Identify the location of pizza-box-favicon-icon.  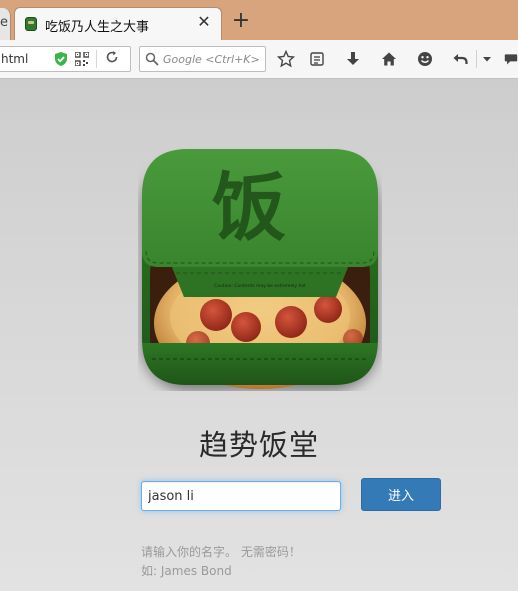
(31, 24).